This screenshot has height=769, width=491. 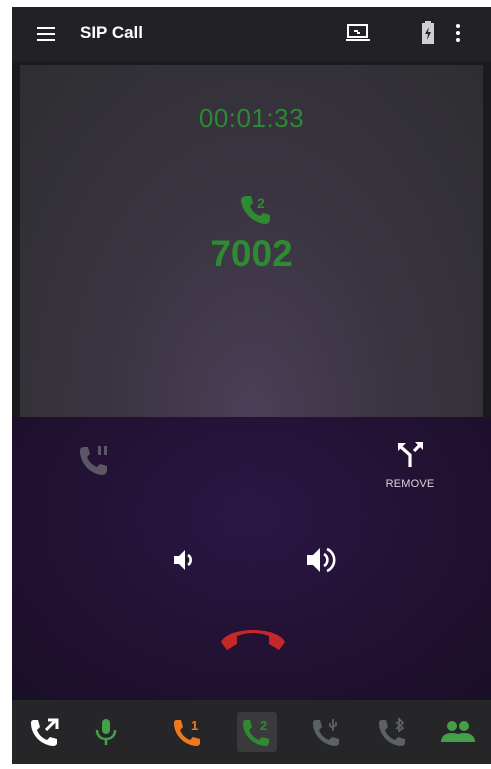 I want to click on call-merge-split-icon, so click(x=410, y=454).